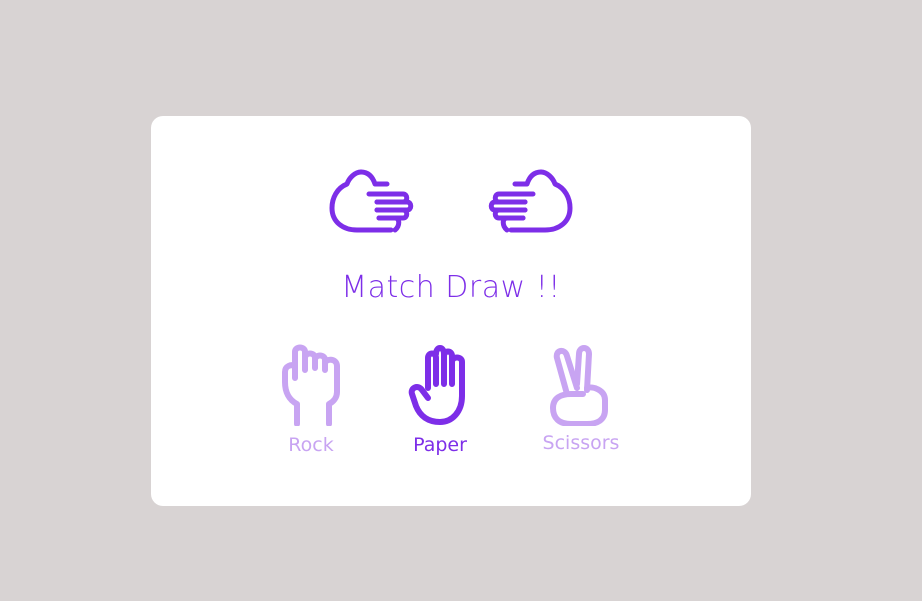 This screenshot has height=601, width=922. Describe the element at coordinates (440, 445) in the screenshot. I see `paper-label: Paper` at that location.